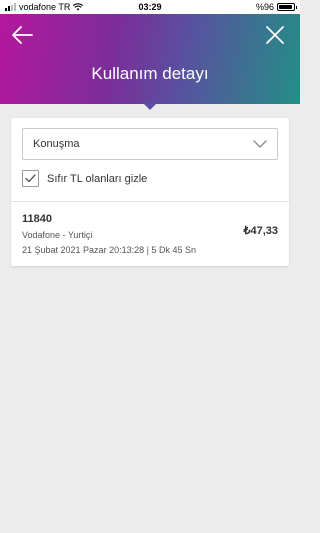 This screenshot has width=320, height=533. What do you see at coordinates (150, 73) in the screenshot?
I see `page-title: Kullanım detayı` at bounding box center [150, 73].